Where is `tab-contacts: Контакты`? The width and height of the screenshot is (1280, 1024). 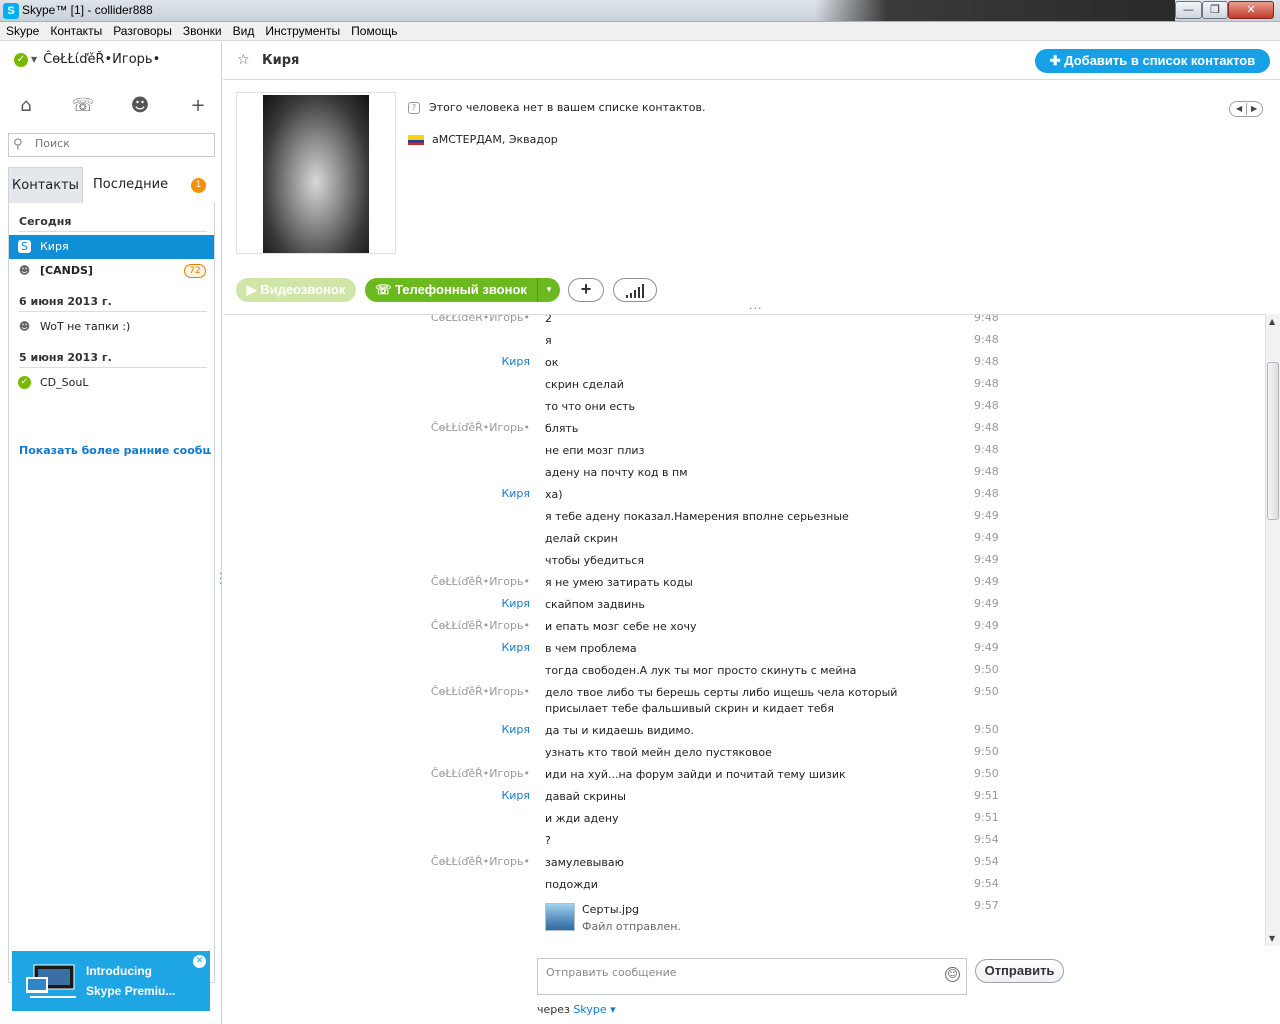
tab-contacts: Контакты is located at coordinates (45, 185).